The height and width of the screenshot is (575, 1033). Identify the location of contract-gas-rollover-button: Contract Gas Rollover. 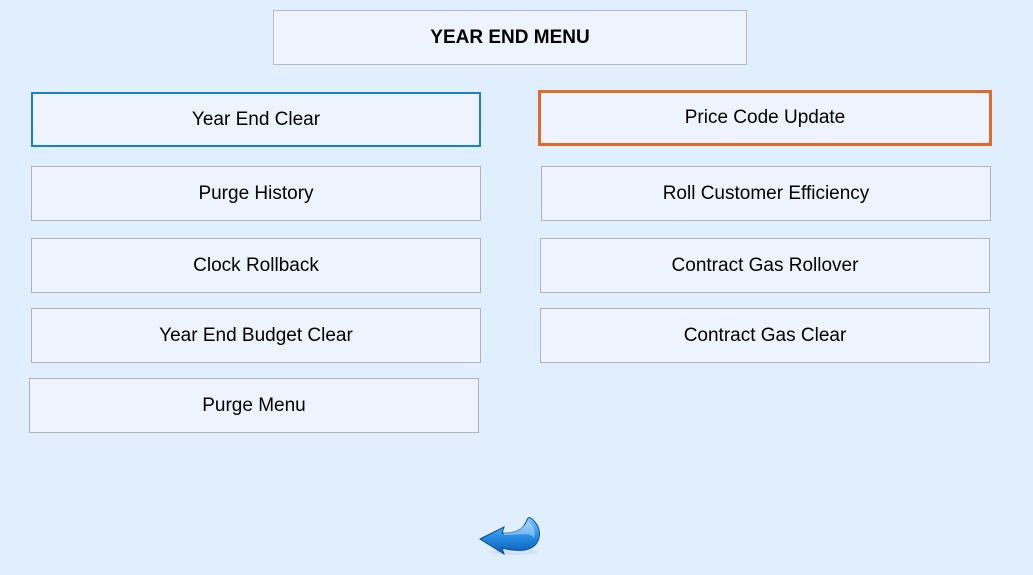
(765, 265).